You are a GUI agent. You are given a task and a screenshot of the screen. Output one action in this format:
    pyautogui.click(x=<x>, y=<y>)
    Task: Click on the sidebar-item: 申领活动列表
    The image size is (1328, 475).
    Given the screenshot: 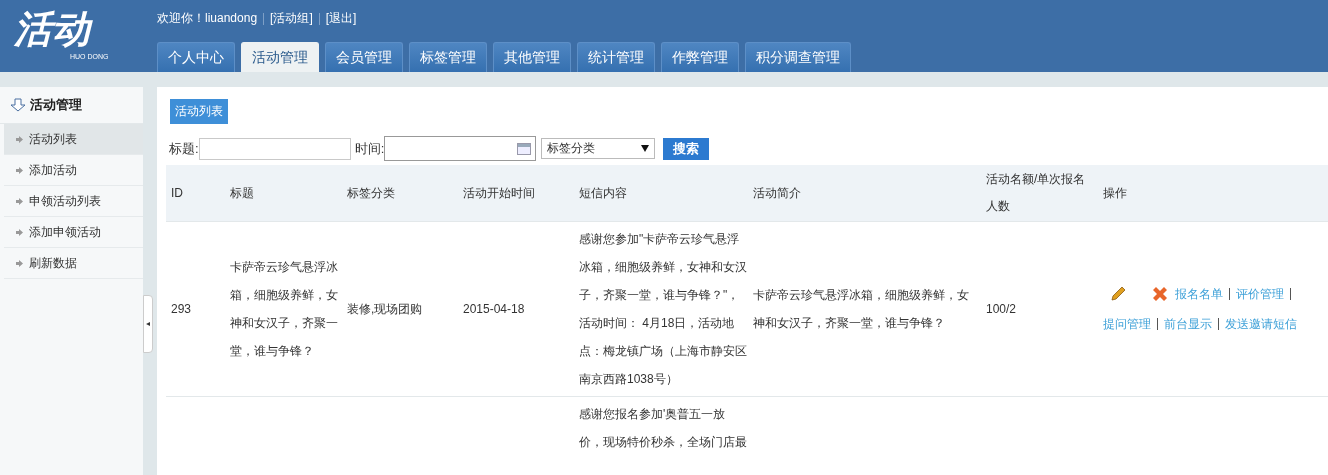 What is the action you would take?
    pyautogui.click(x=73, y=201)
    